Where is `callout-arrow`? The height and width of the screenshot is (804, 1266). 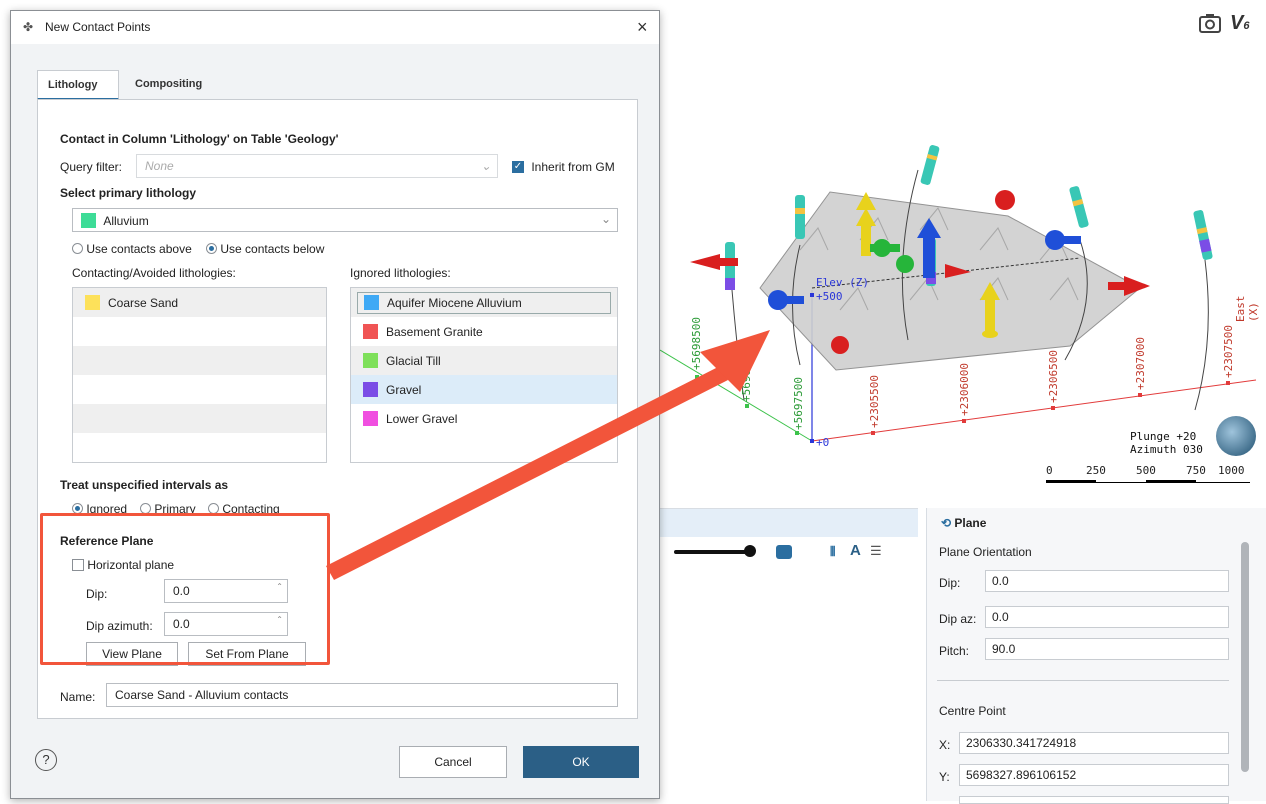
callout-arrow is located at coordinates (548, 455).